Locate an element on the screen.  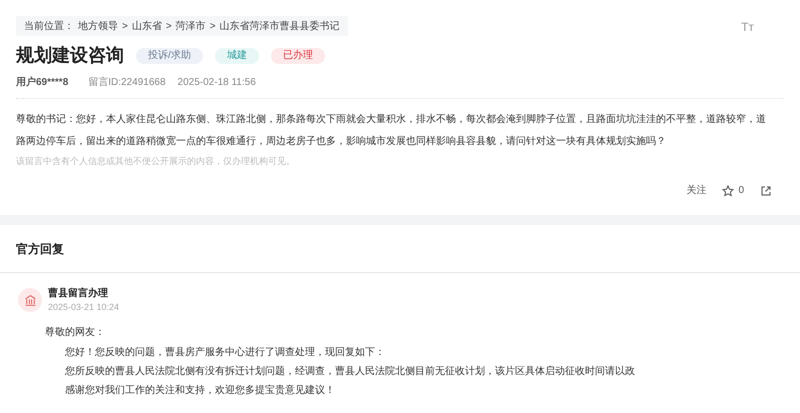
star-icon is located at coordinates (728, 190).